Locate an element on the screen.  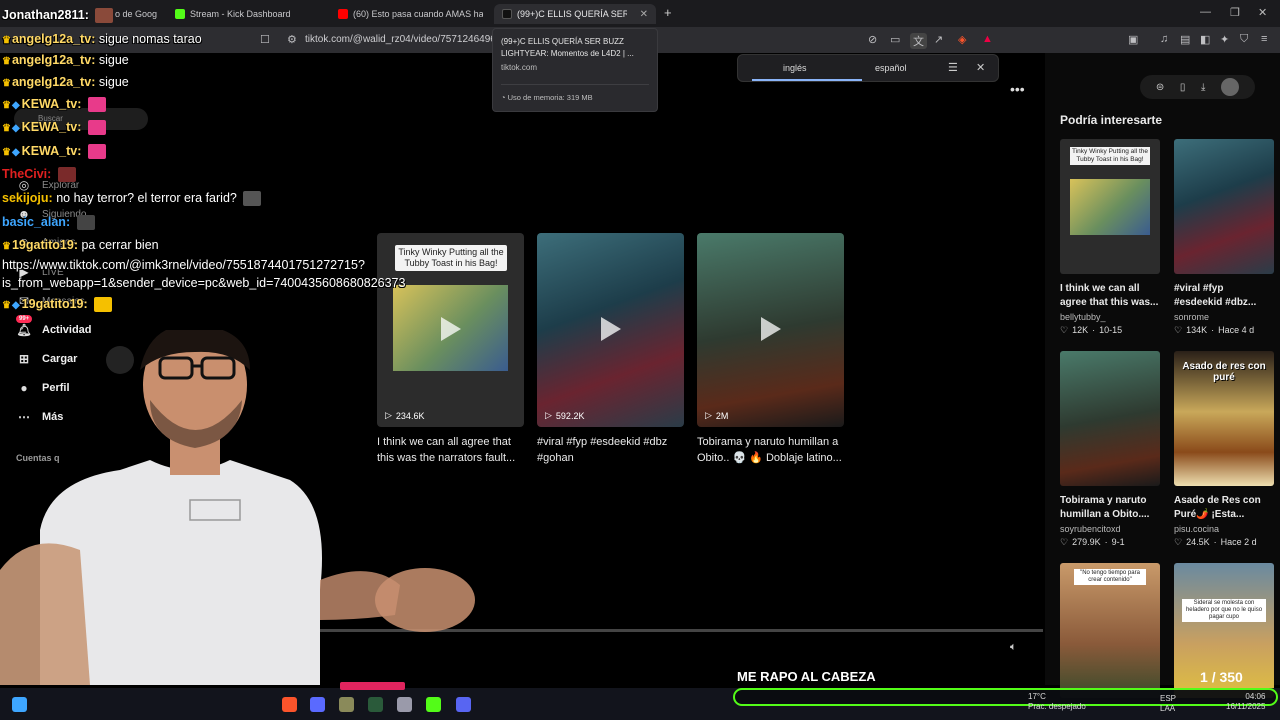
rail-author: bellytubby_ is located at coordinates (1110, 317).